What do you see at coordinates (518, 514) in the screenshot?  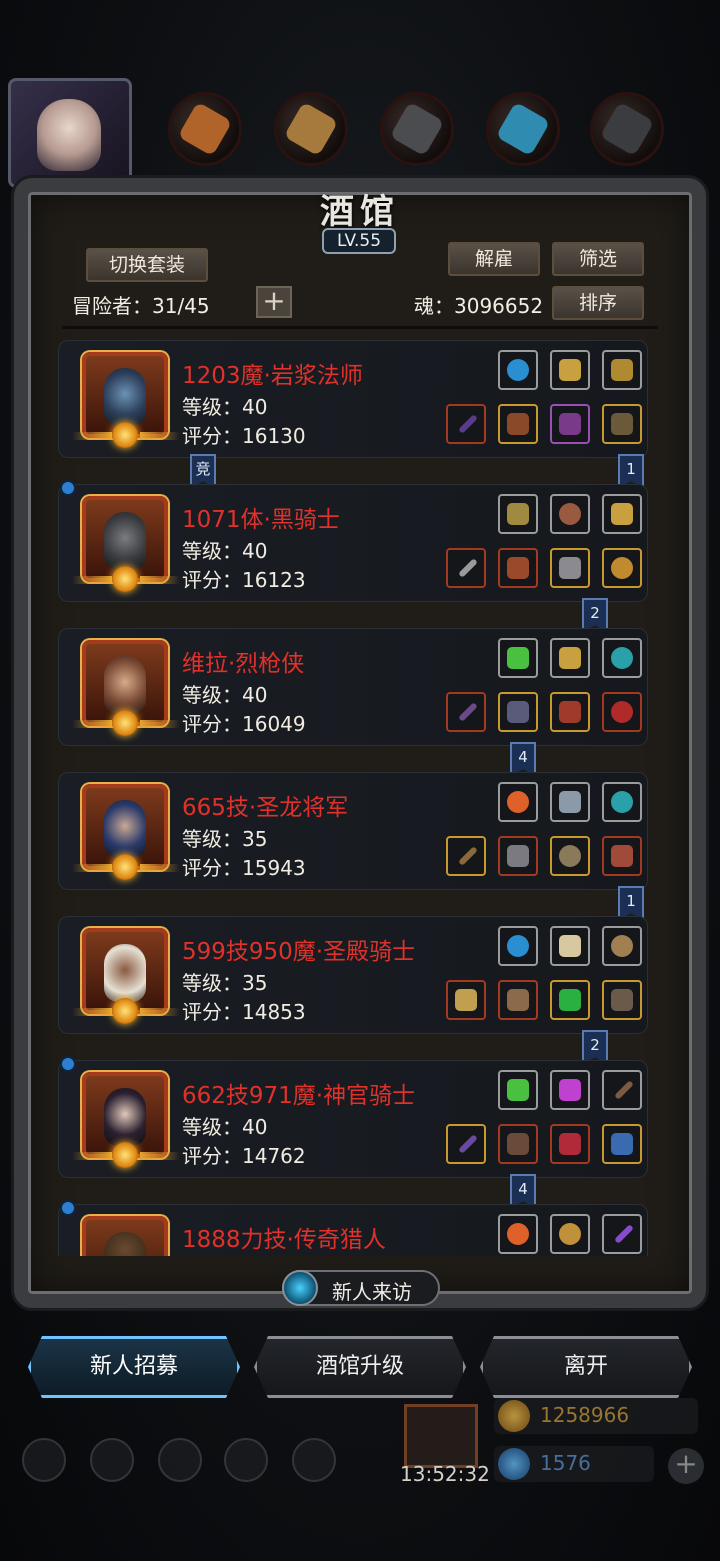 I see `amulet-icon` at bounding box center [518, 514].